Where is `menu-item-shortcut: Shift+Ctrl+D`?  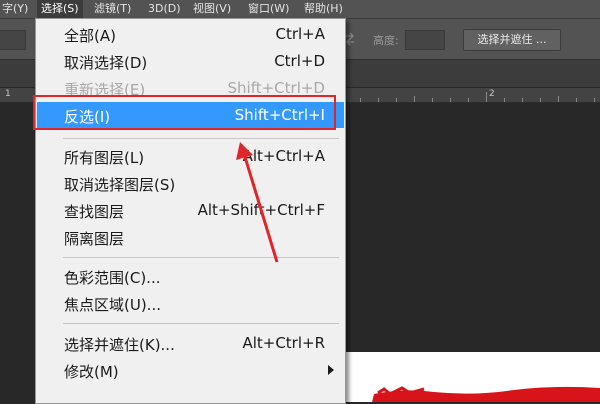 menu-item-shortcut: Shift+Ctrl+D is located at coordinates (276, 88).